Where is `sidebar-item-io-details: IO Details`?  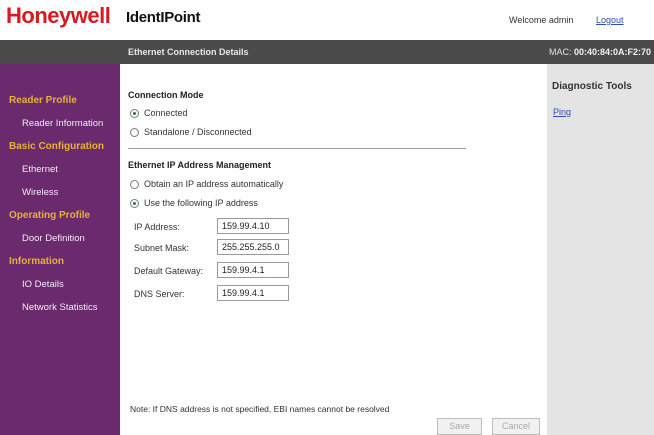 sidebar-item-io-details: IO Details is located at coordinates (43, 284).